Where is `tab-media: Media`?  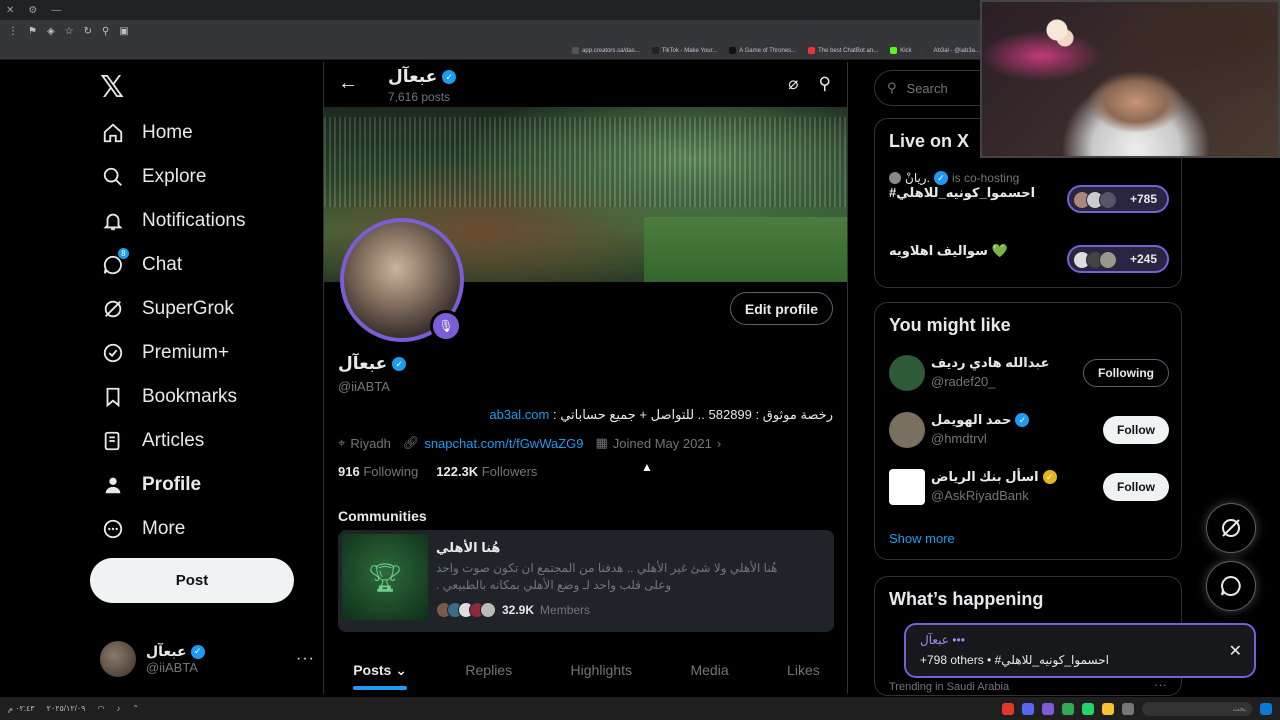
tab-media: Media is located at coordinates (709, 670).